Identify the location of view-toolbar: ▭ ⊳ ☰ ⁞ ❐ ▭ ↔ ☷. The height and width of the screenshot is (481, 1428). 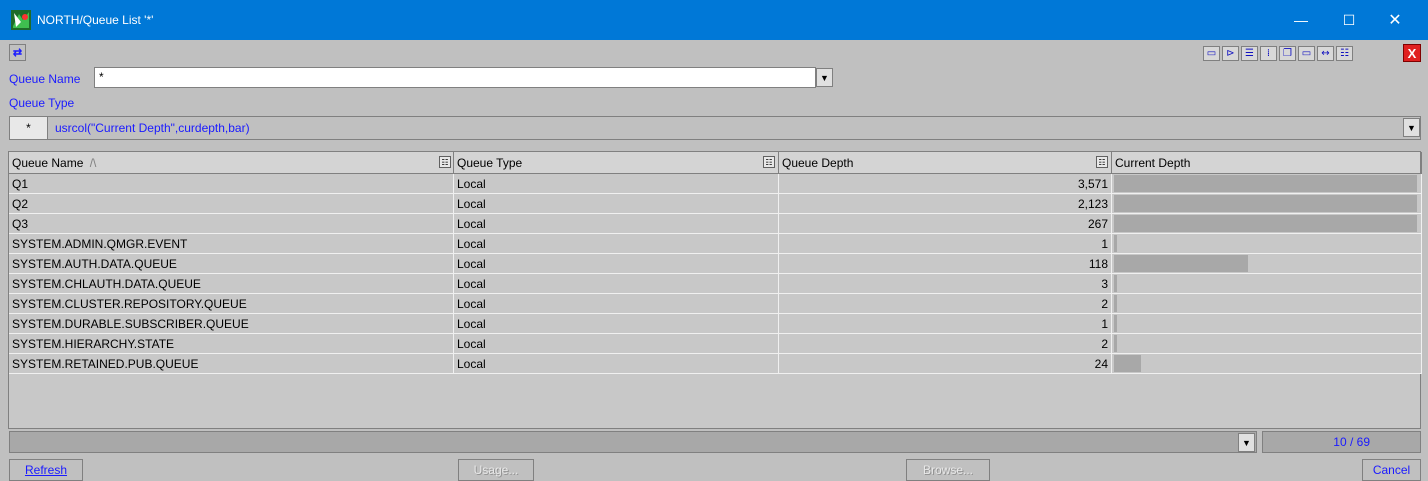
(1278, 53).